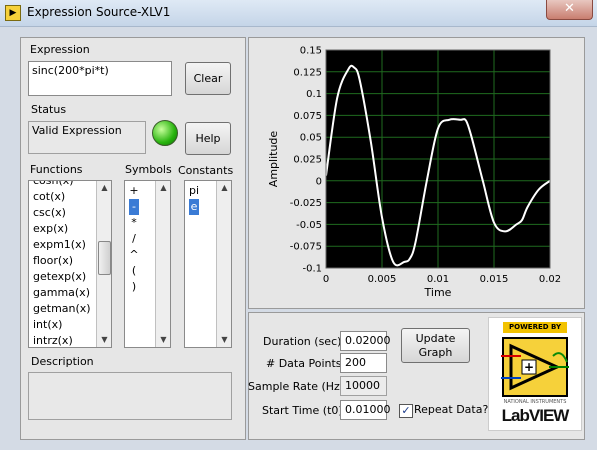  I want to click on expression-input: sinc(200*pi*t), so click(100, 78).